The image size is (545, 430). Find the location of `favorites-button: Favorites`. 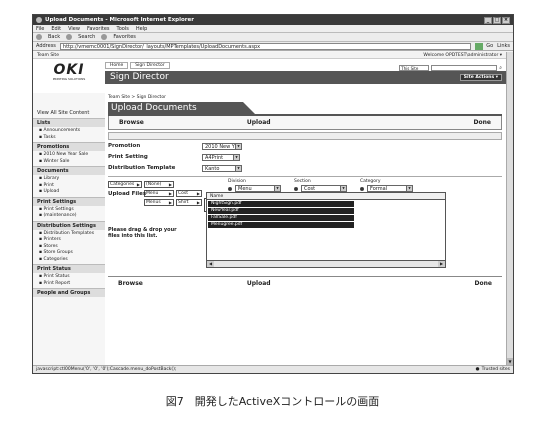

favorites-button: Favorites is located at coordinates (124, 37).